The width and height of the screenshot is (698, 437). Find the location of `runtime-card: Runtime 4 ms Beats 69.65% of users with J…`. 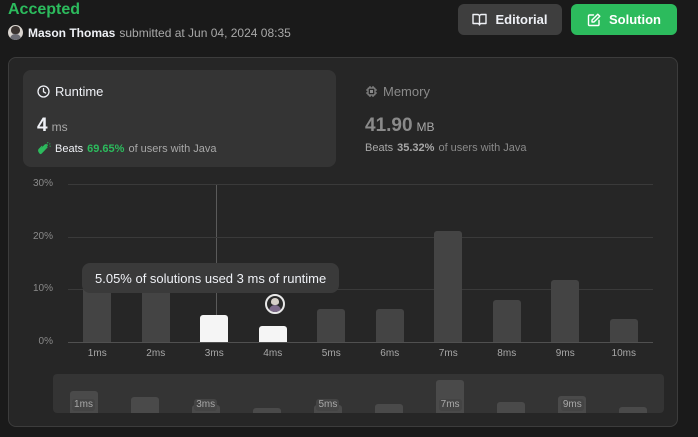

runtime-card: Runtime 4 ms Beats 69.65% of users with J… is located at coordinates (179, 118).